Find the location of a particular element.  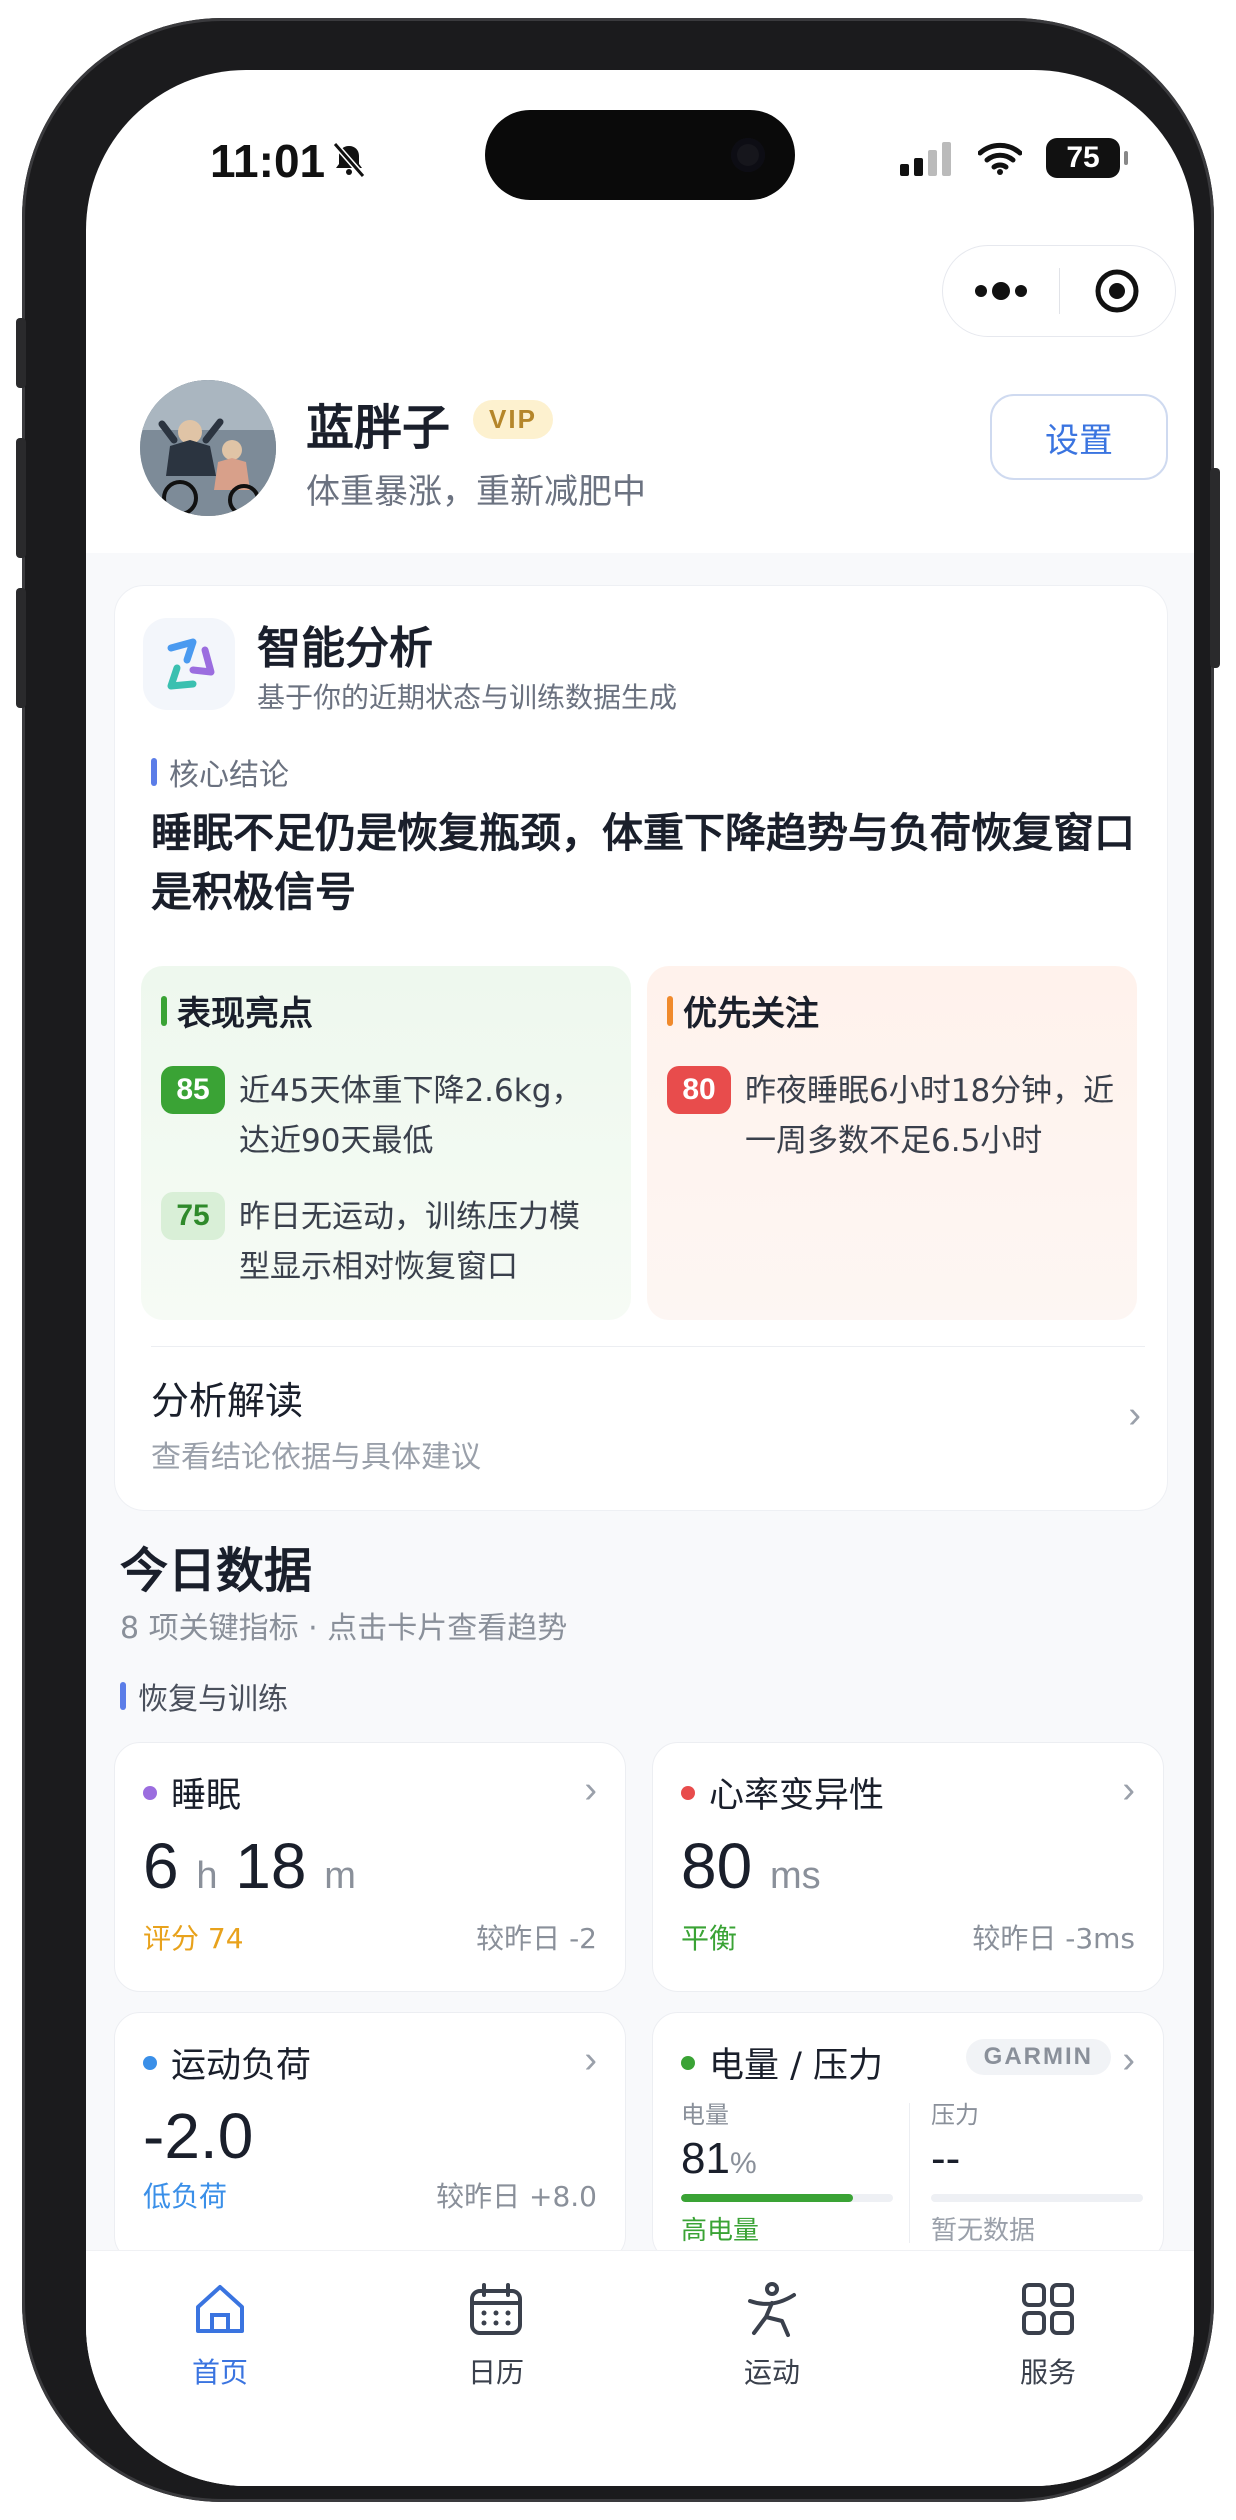

tab-bar: 首页 日历 运动 服务 is located at coordinates (640, 2368).